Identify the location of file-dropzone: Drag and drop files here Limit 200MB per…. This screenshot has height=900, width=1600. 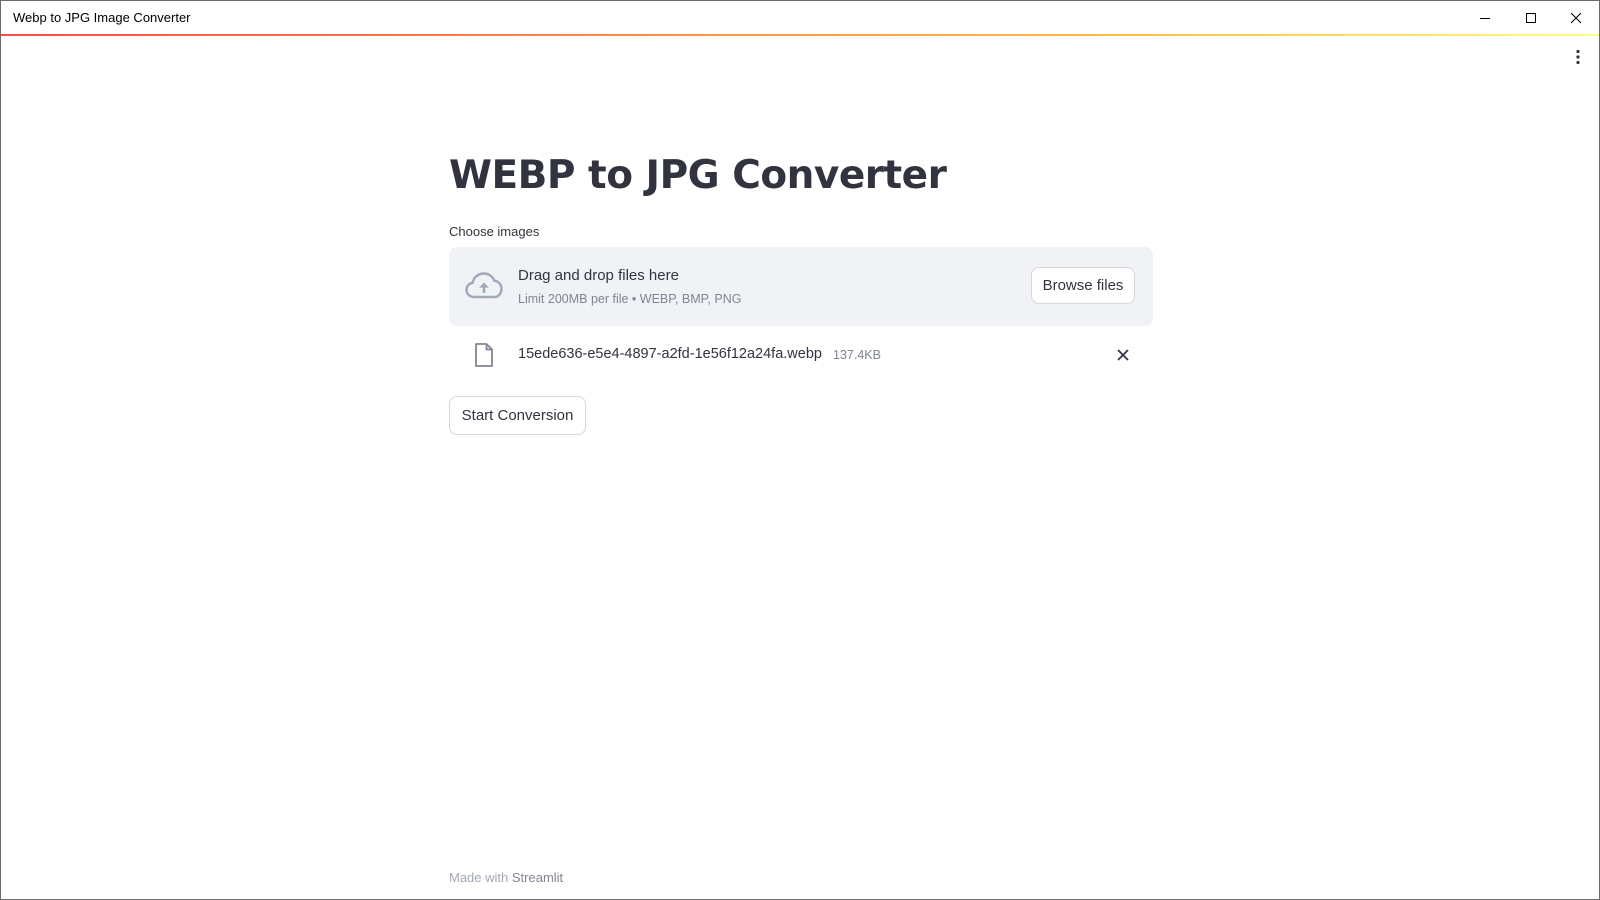
(801, 286).